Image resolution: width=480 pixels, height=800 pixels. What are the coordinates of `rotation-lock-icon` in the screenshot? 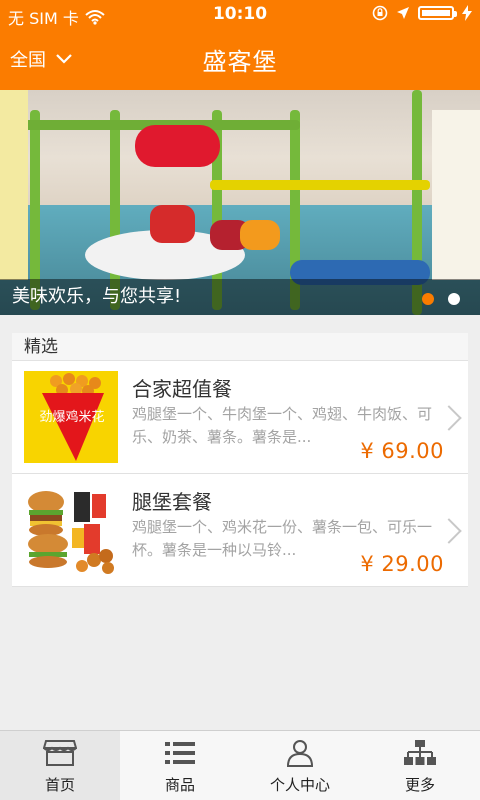 It's located at (380, 13).